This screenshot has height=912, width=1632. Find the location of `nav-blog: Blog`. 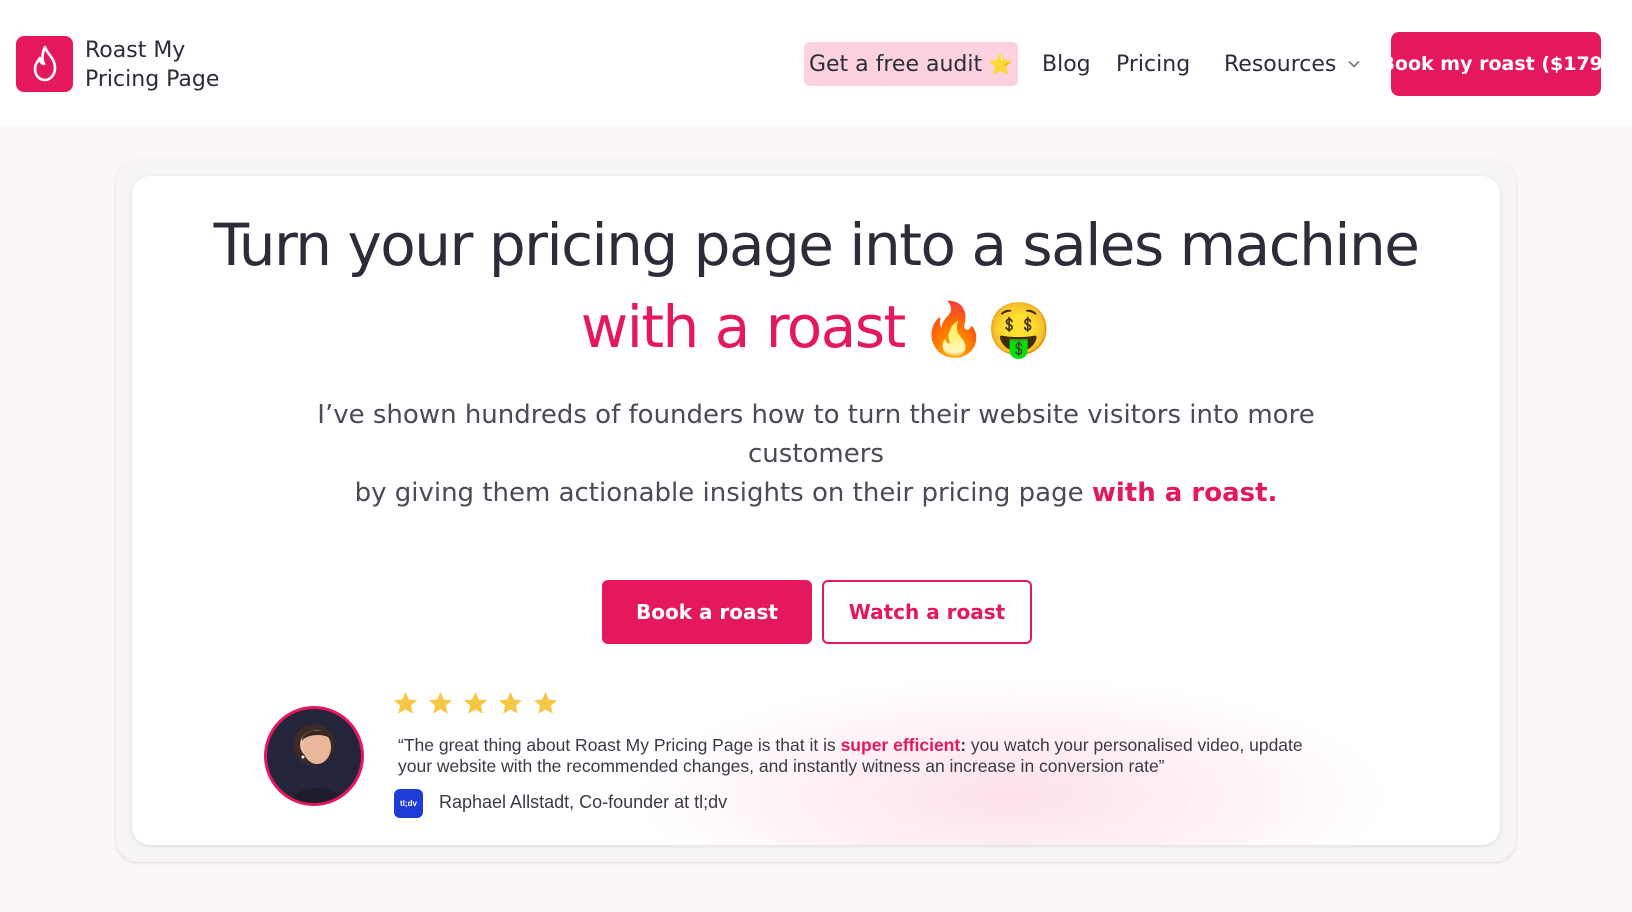

nav-blog: Blog is located at coordinates (1066, 64).